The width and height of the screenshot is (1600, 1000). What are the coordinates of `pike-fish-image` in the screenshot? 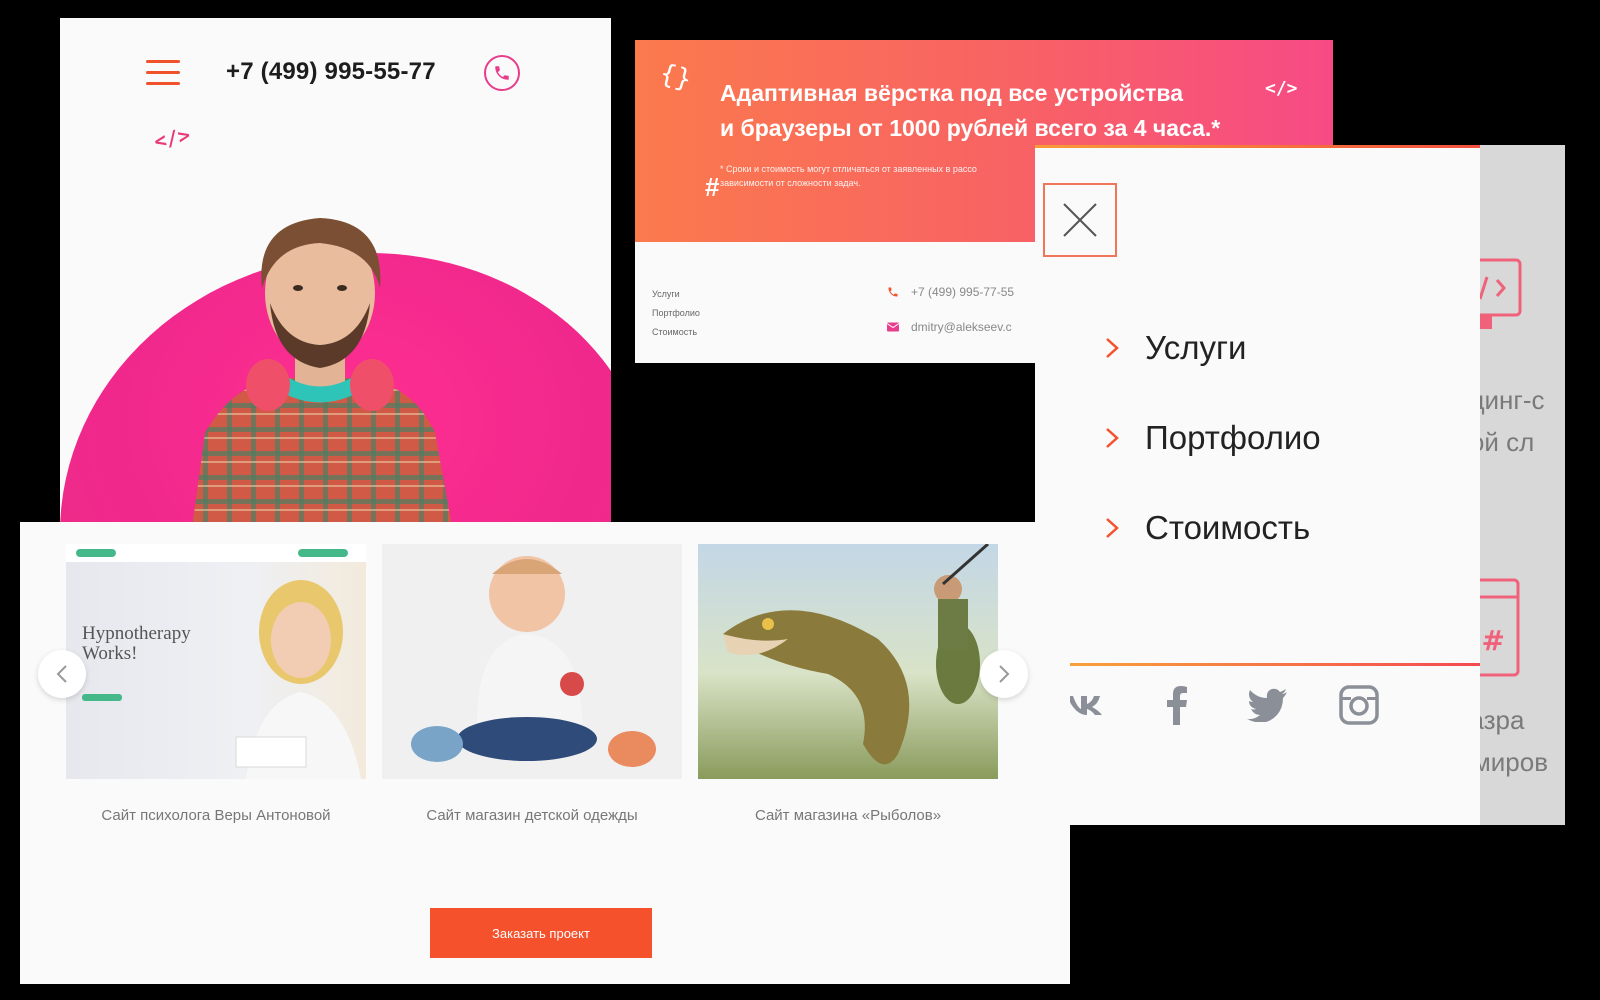 It's located at (856, 654).